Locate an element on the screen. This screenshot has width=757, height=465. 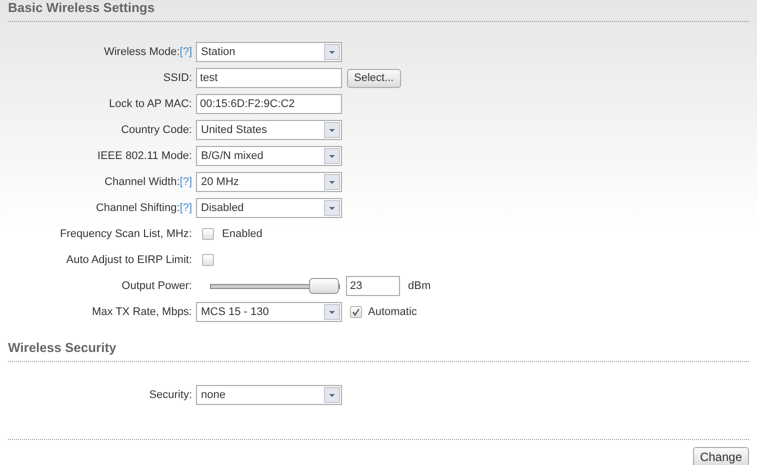
checkbox-label: Enabled is located at coordinates (242, 234).